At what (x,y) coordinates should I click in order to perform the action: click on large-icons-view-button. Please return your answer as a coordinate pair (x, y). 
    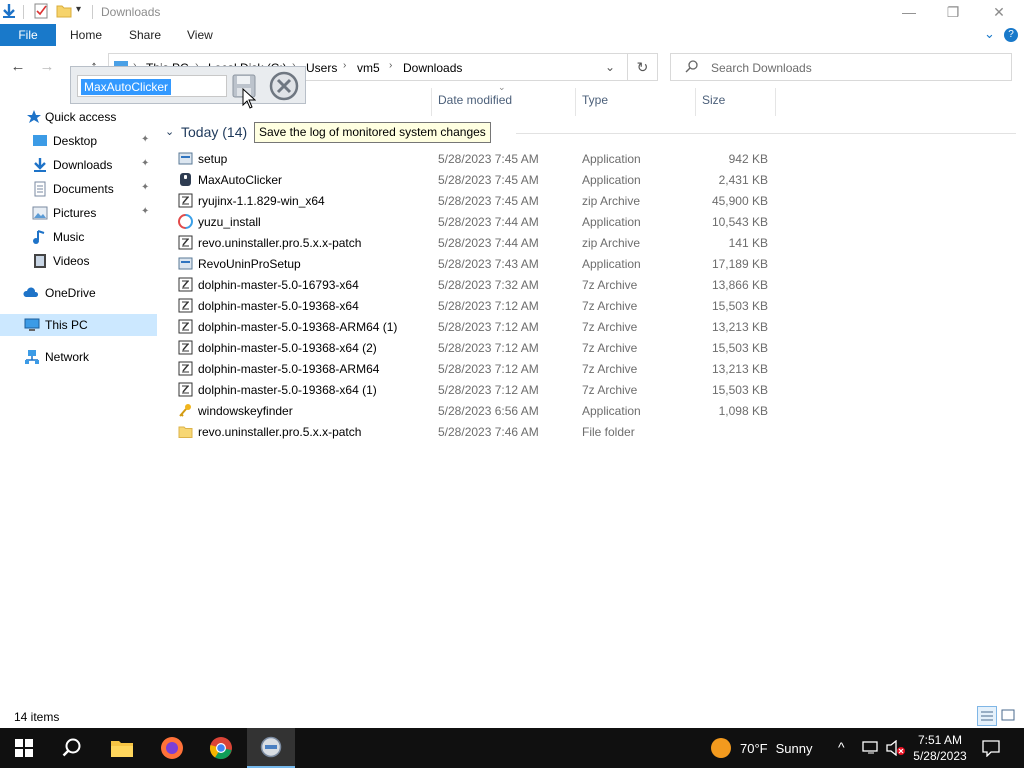
    Looking at the image, I should click on (1009, 716).